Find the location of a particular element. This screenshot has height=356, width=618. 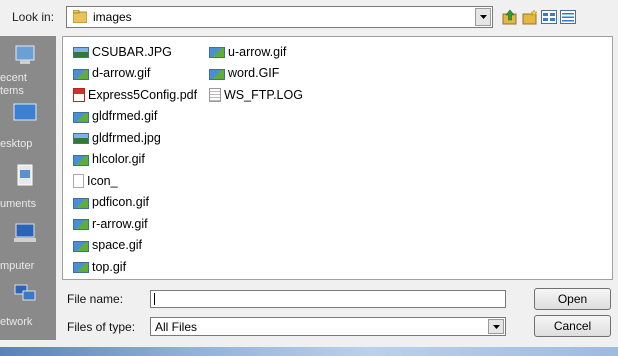

list-item: CSUBAR.JPG is located at coordinates (135, 52).